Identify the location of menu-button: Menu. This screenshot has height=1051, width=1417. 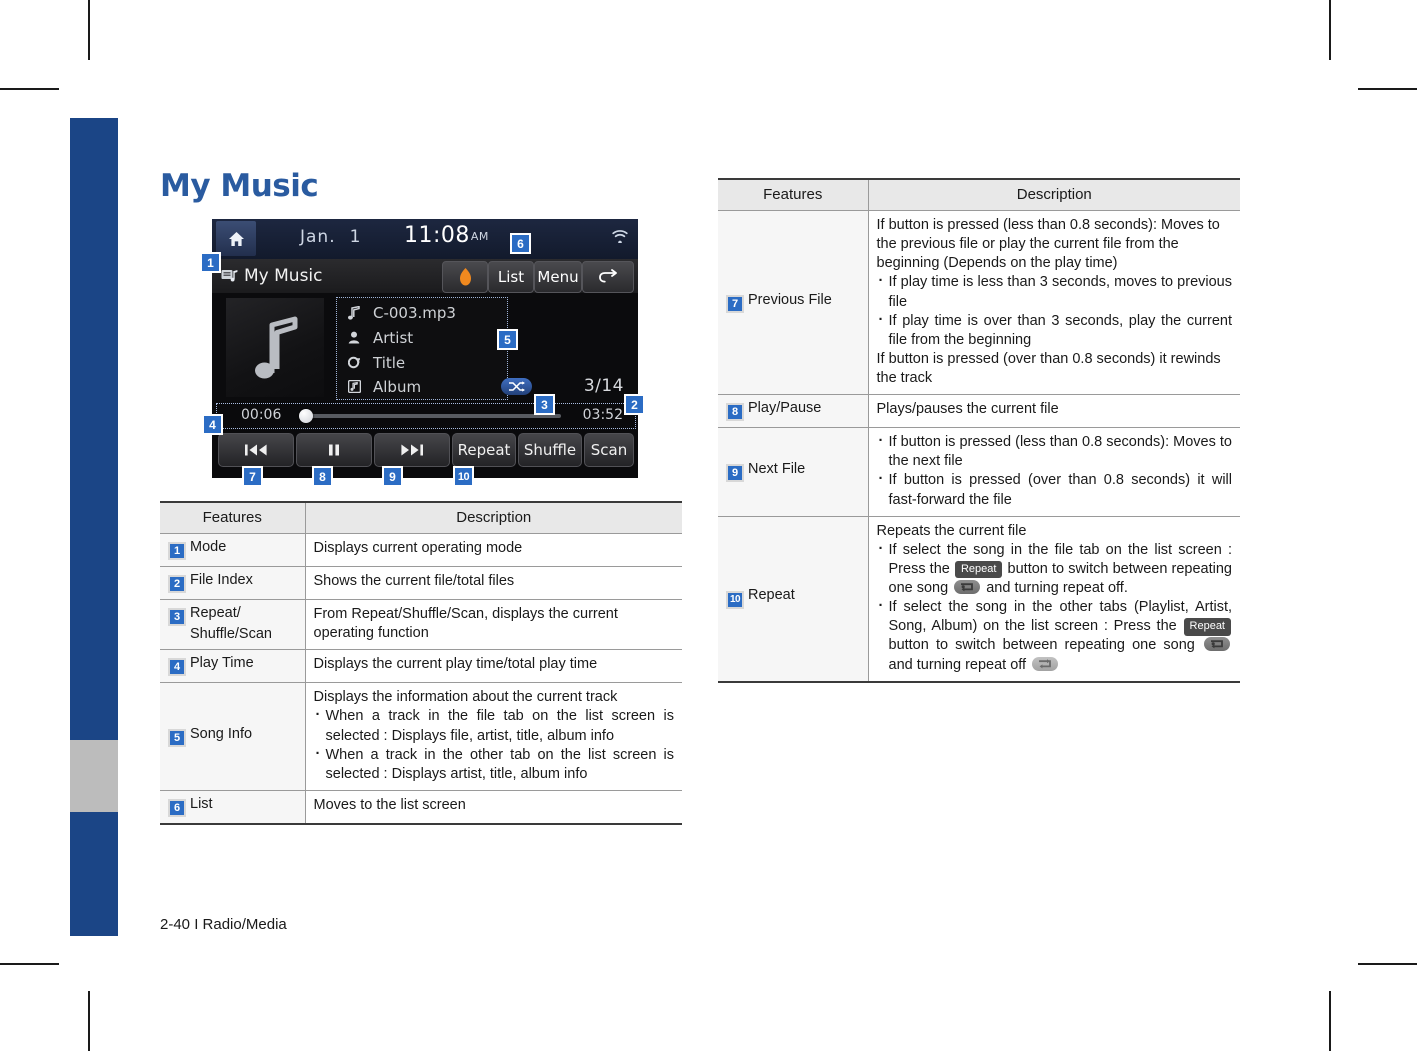
(558, 277).